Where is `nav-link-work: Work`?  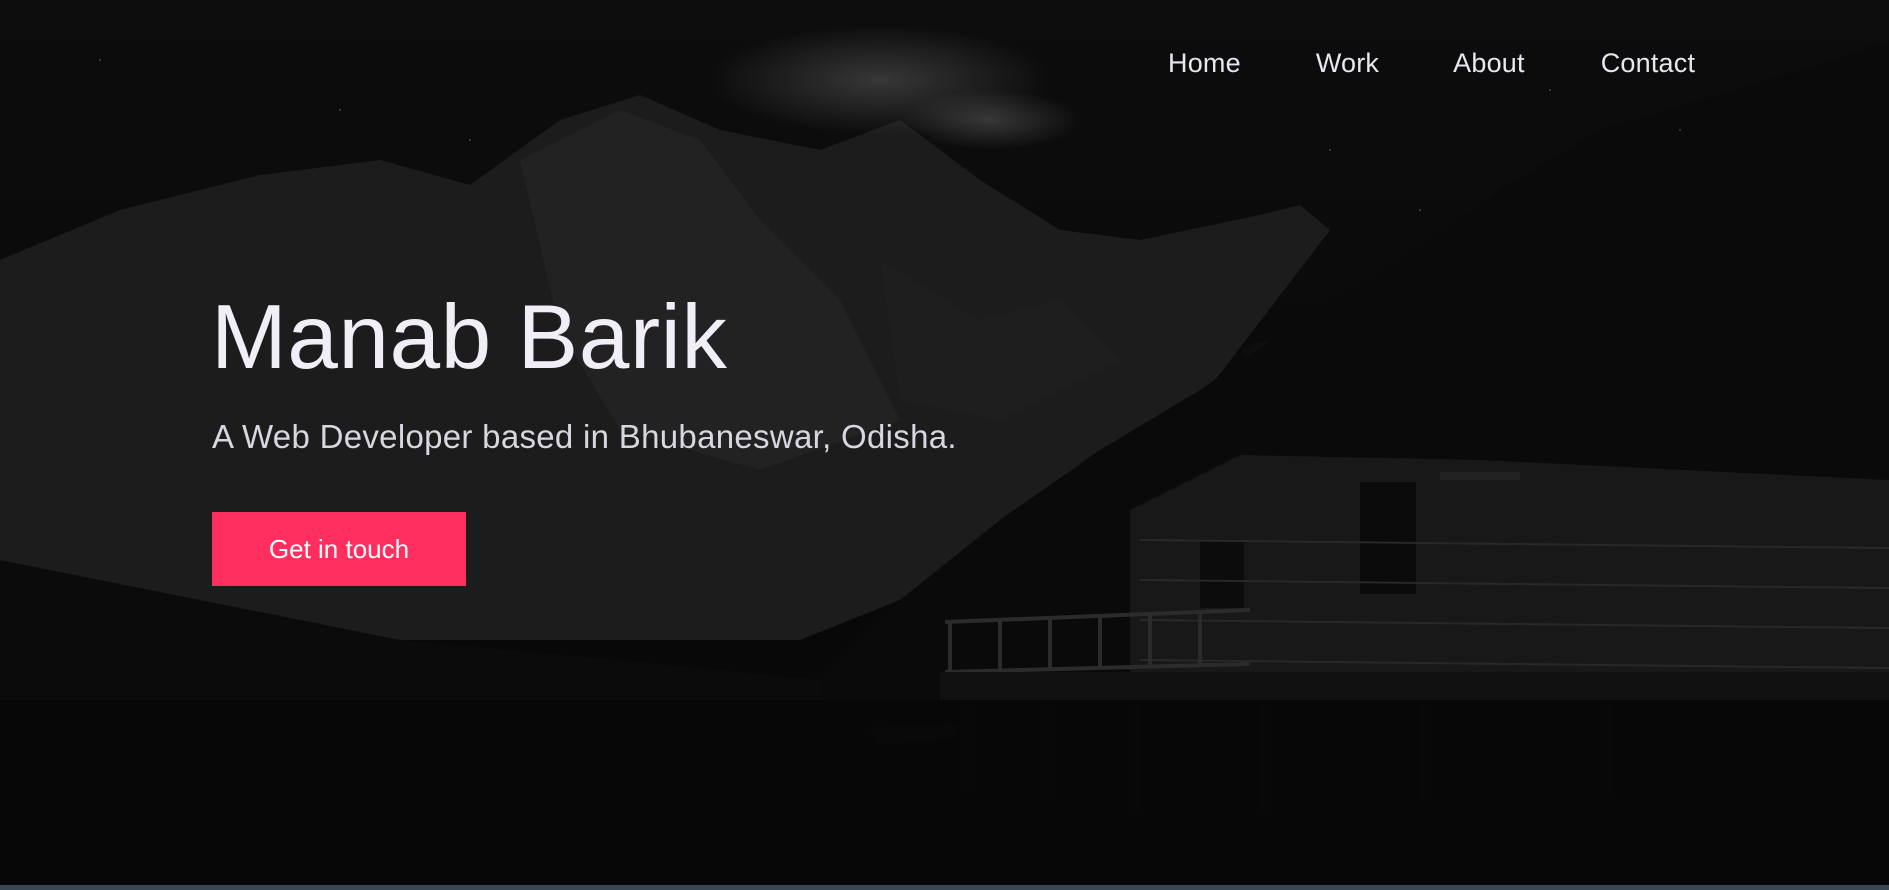
nav-link-work: Work is located at coordinates (1347, 63).